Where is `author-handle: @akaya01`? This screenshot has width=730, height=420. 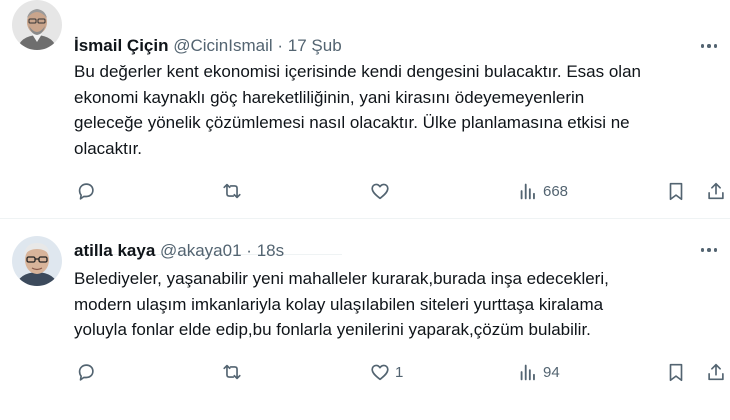 author-handle: @akaya01 is located at coordinates (201, 250).